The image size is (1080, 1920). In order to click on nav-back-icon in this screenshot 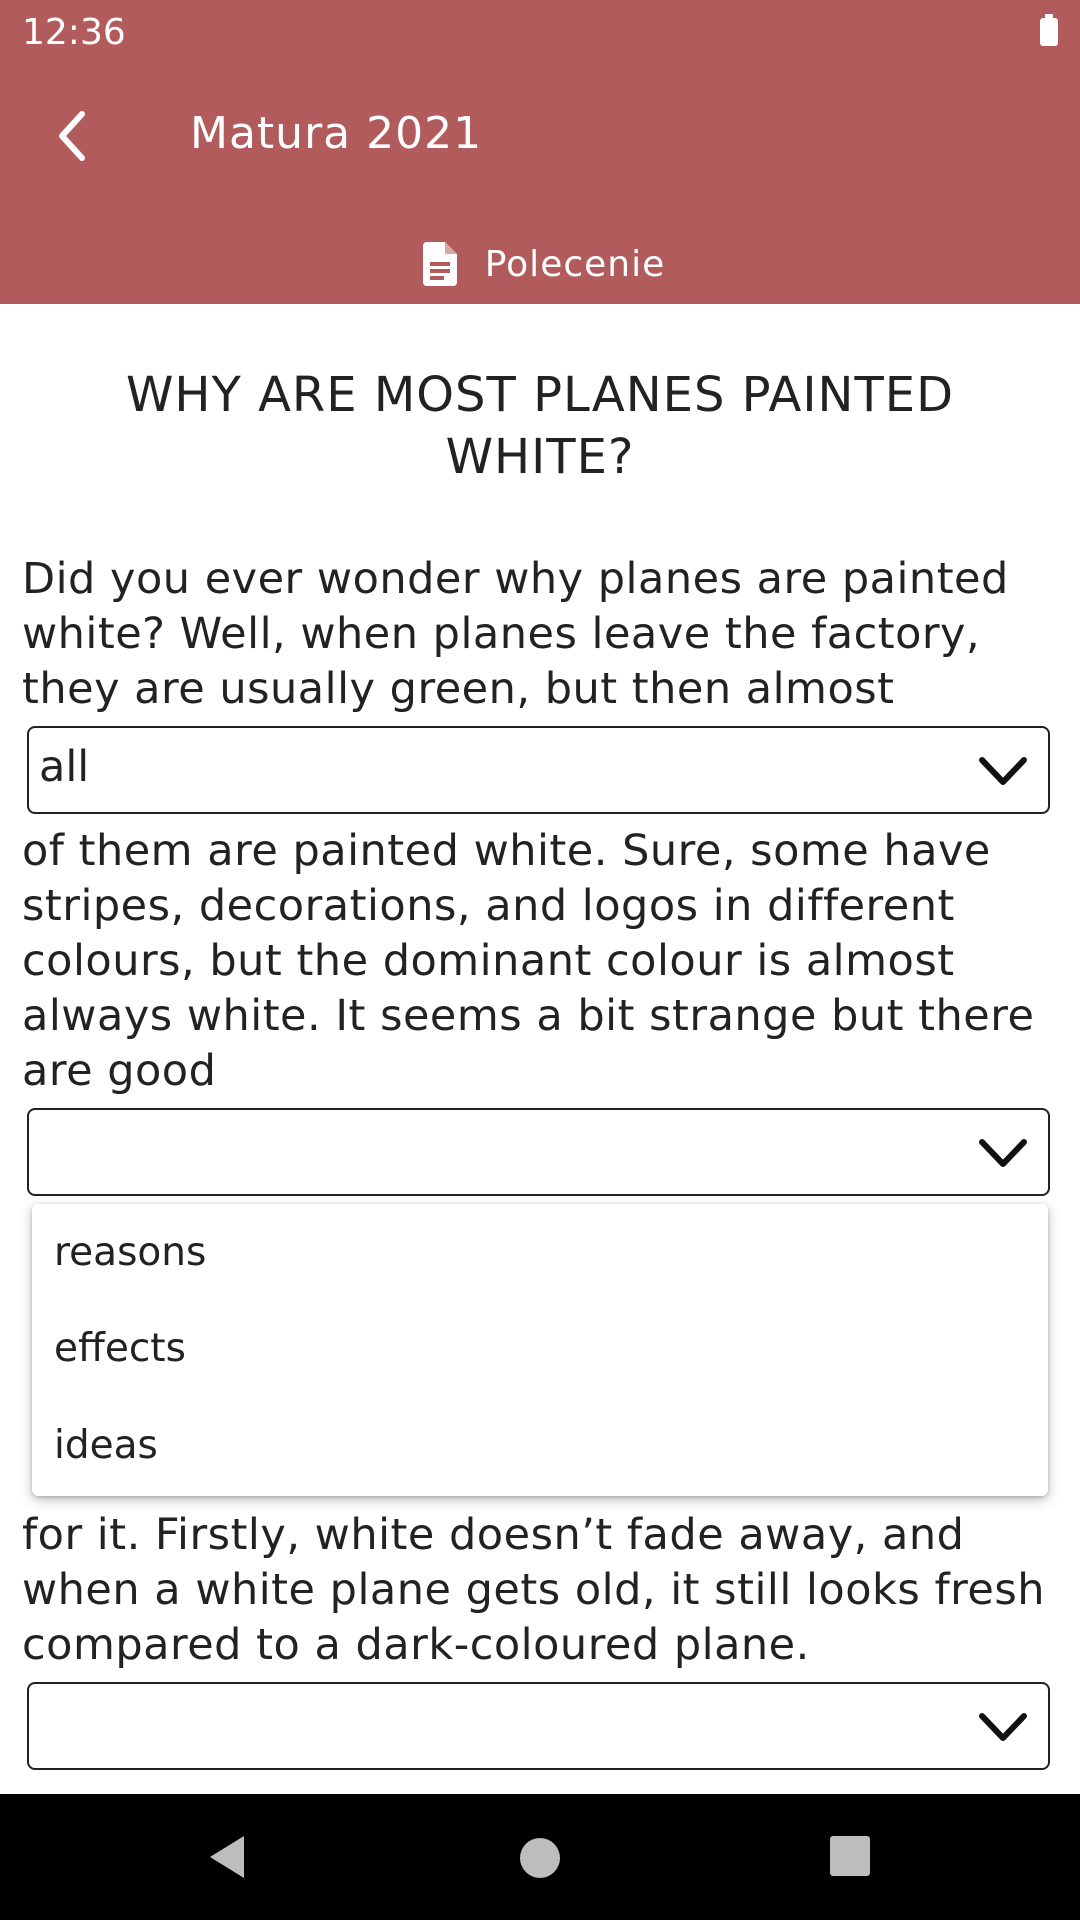, I will do `click(229, 1857)`.